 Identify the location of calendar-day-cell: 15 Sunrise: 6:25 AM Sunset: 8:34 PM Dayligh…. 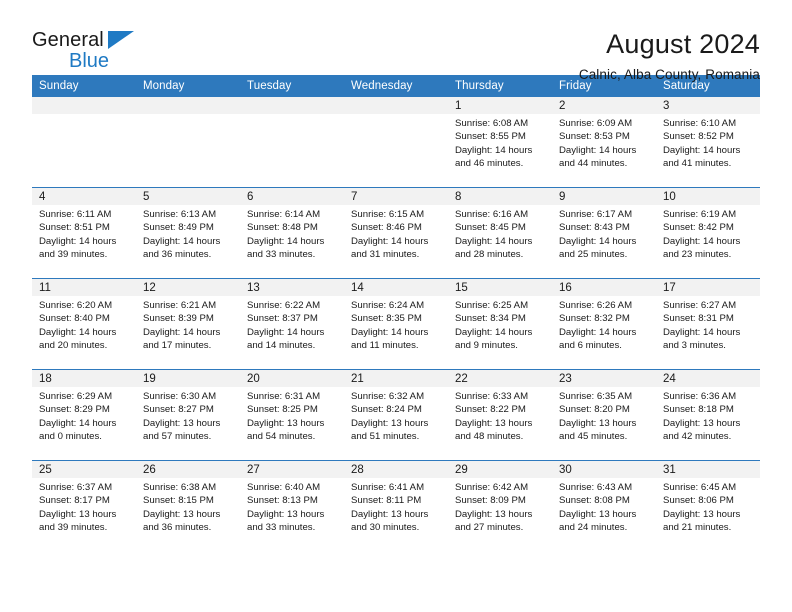
(500, 324).